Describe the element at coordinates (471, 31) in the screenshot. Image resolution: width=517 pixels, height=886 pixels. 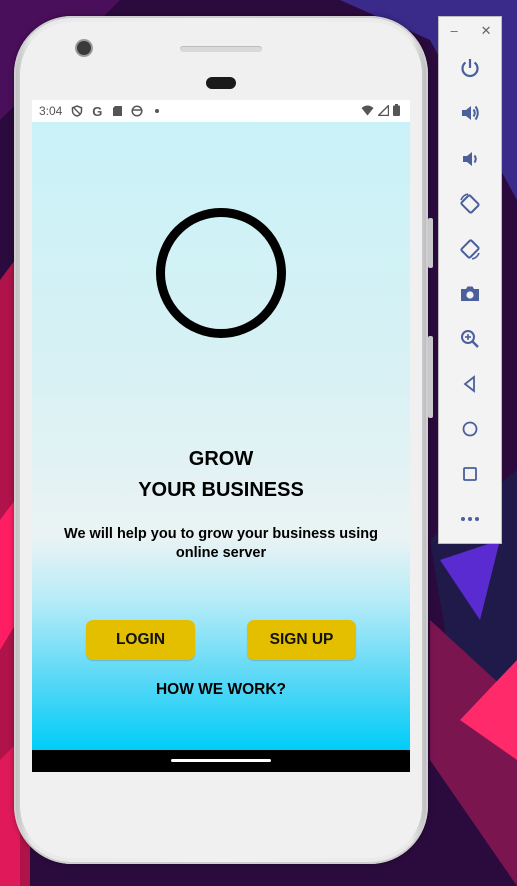
I see `toolbar-window-controls: – ✕` at that location.